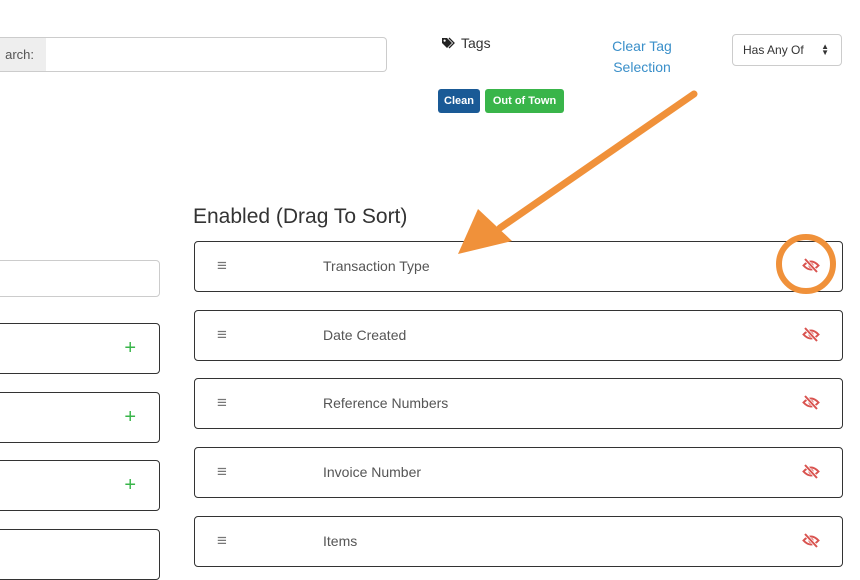  What do you see at coordinates (376, 266) in the screenshot?
I see `enabled-row-label: Transaction Type` at bounding box center [376, 266].